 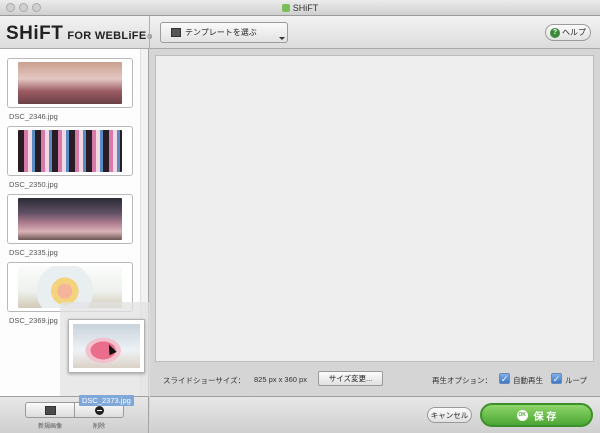 I want to click on save-button: OK 保 存, so click(x=536, y=415).